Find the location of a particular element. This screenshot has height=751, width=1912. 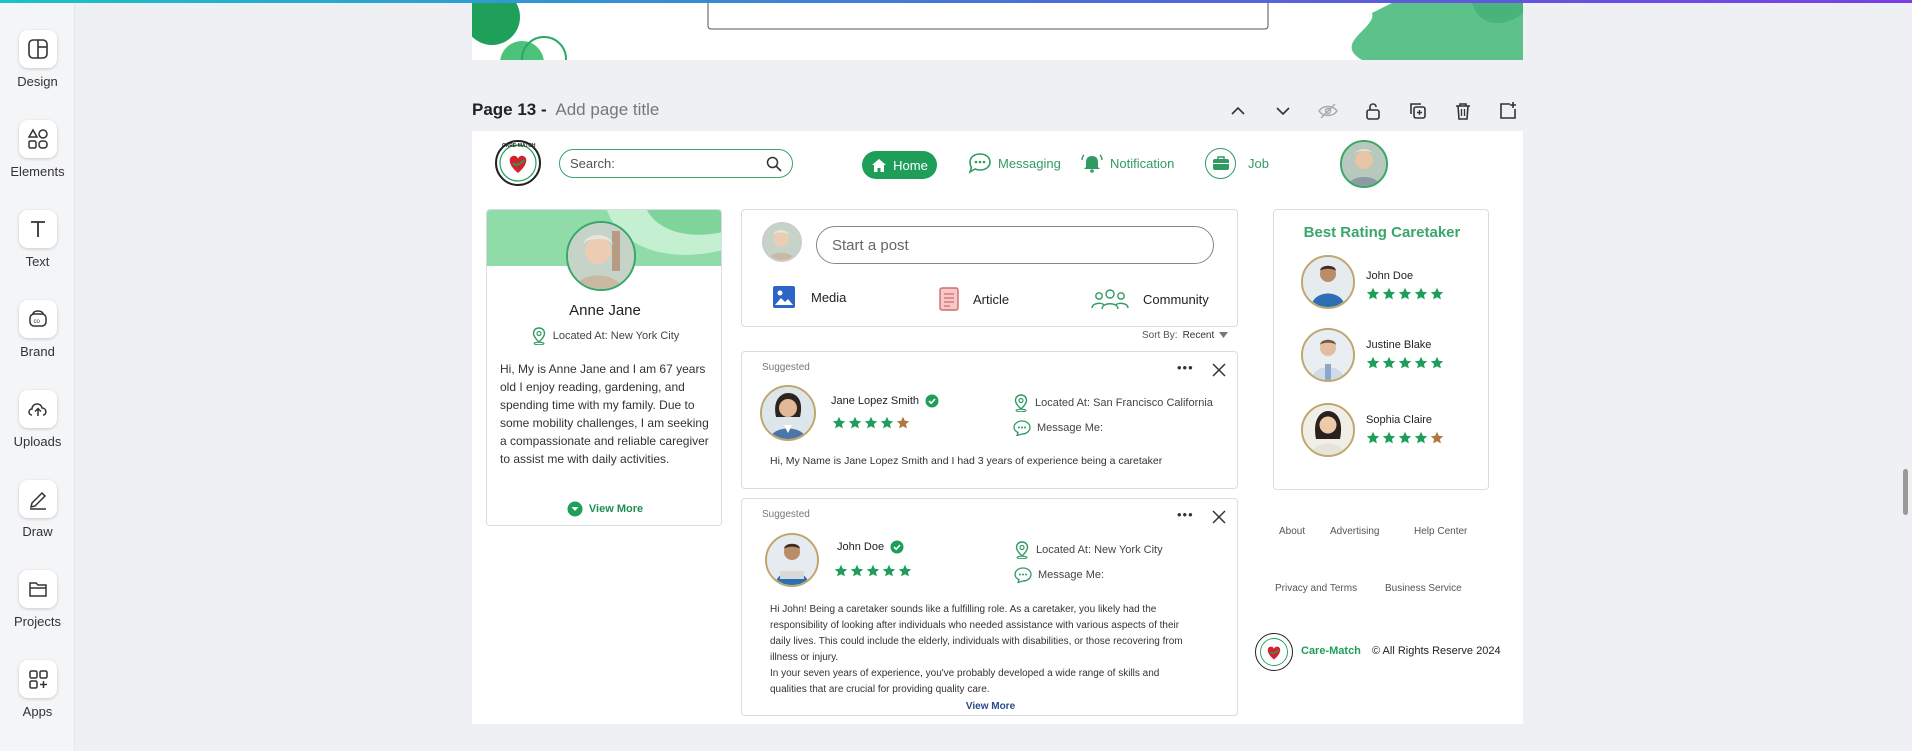

move-page-up-button is located at coordinates (1238, 111).